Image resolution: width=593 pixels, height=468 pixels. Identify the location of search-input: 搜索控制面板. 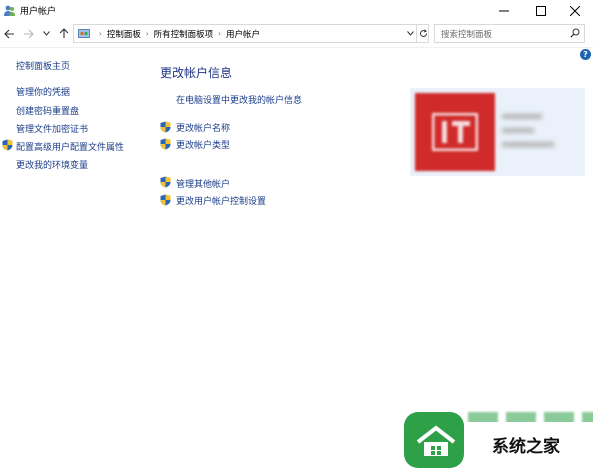
(509, 33).